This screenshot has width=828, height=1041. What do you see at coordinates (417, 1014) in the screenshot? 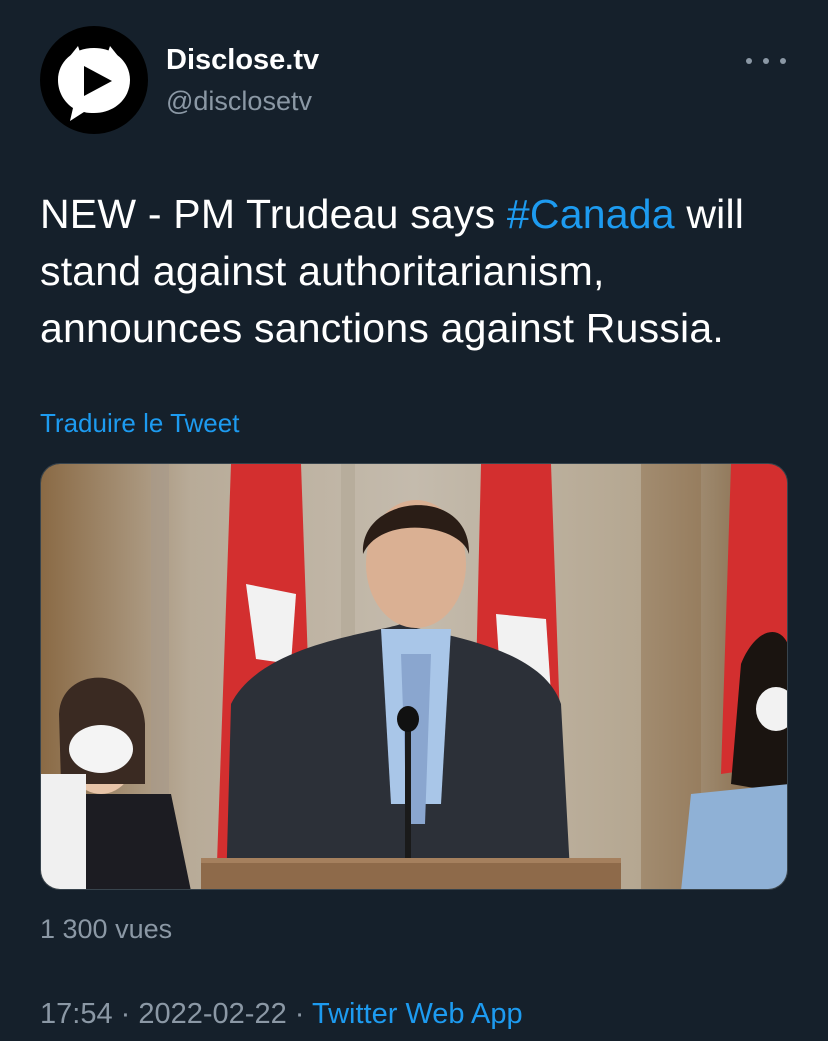
I see `tweet-source-link: Twitter Web App` at bounding box center [417, 1014].